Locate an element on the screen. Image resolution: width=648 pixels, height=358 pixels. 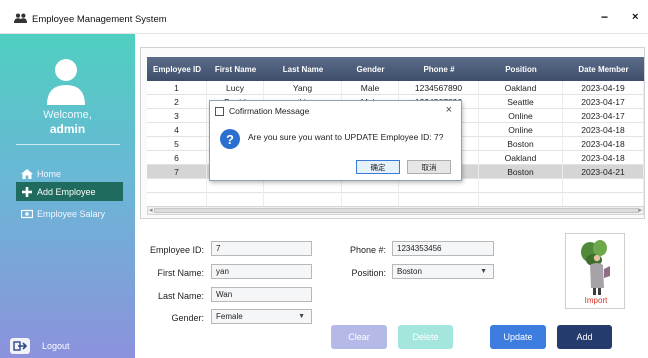
scroll-left-icon: ◂ is located at coordinates (151, 210).